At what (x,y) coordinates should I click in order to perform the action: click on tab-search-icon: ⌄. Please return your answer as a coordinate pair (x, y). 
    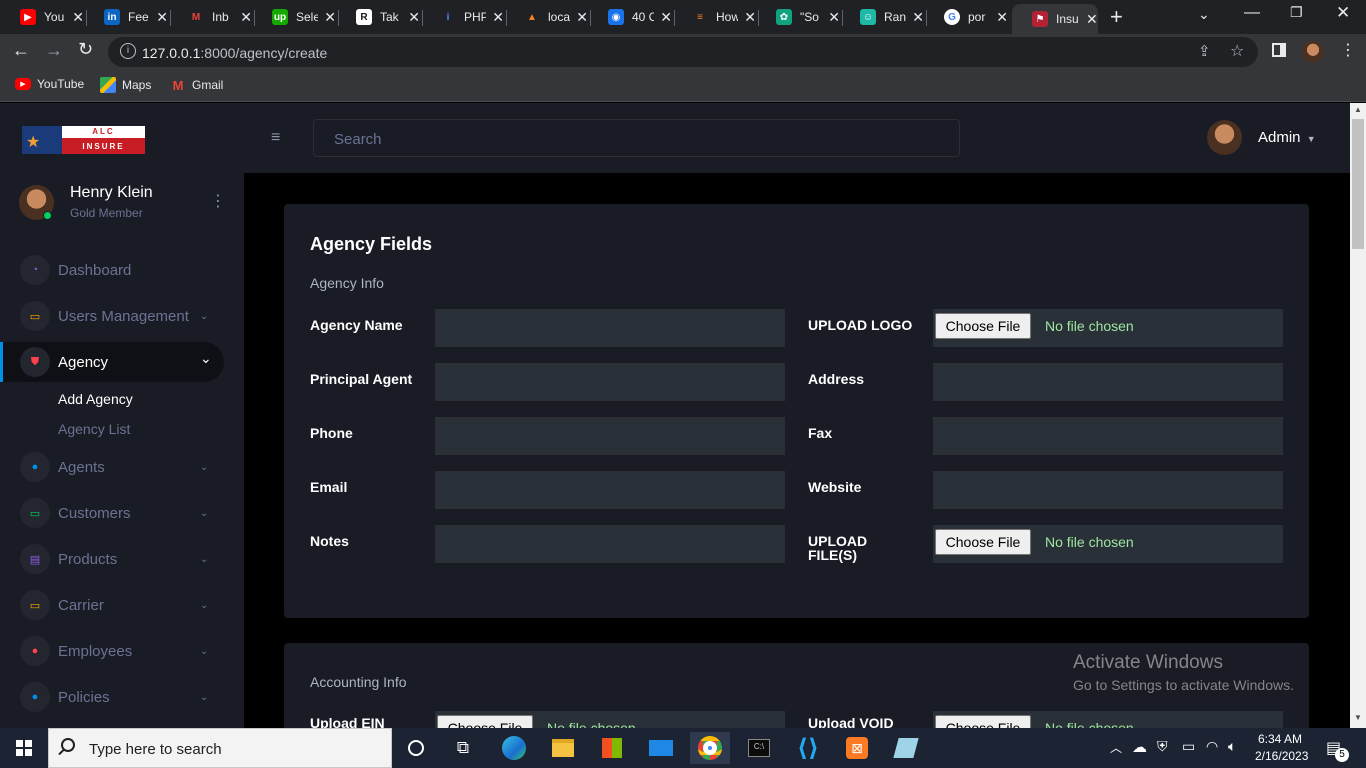
    Looking at the image, I should click on (1204, 14).